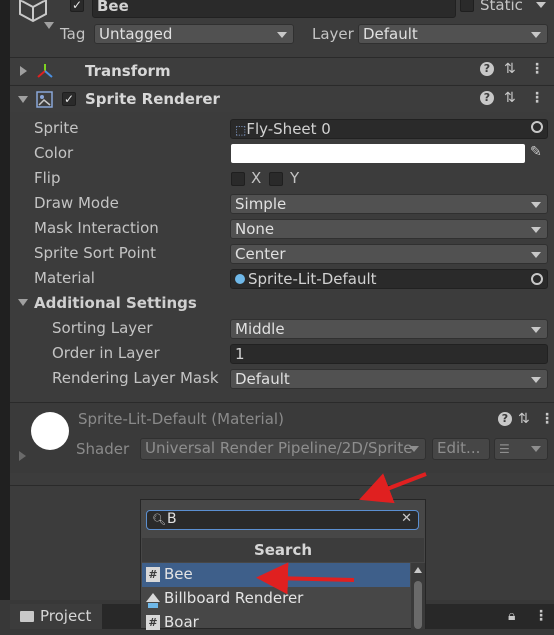  I want to click on scrollbar-thumb, so click(418, 605).